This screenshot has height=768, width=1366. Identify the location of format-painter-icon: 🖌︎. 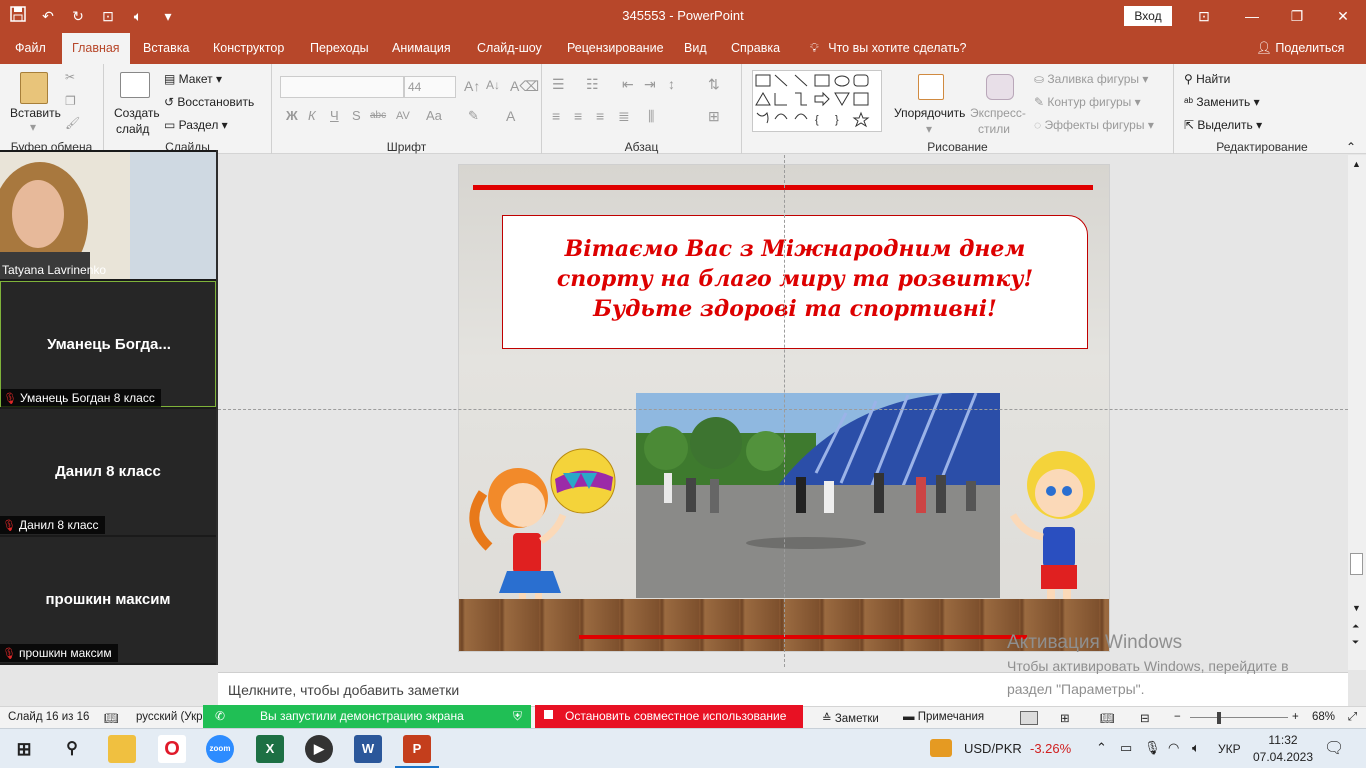
(72, 123).